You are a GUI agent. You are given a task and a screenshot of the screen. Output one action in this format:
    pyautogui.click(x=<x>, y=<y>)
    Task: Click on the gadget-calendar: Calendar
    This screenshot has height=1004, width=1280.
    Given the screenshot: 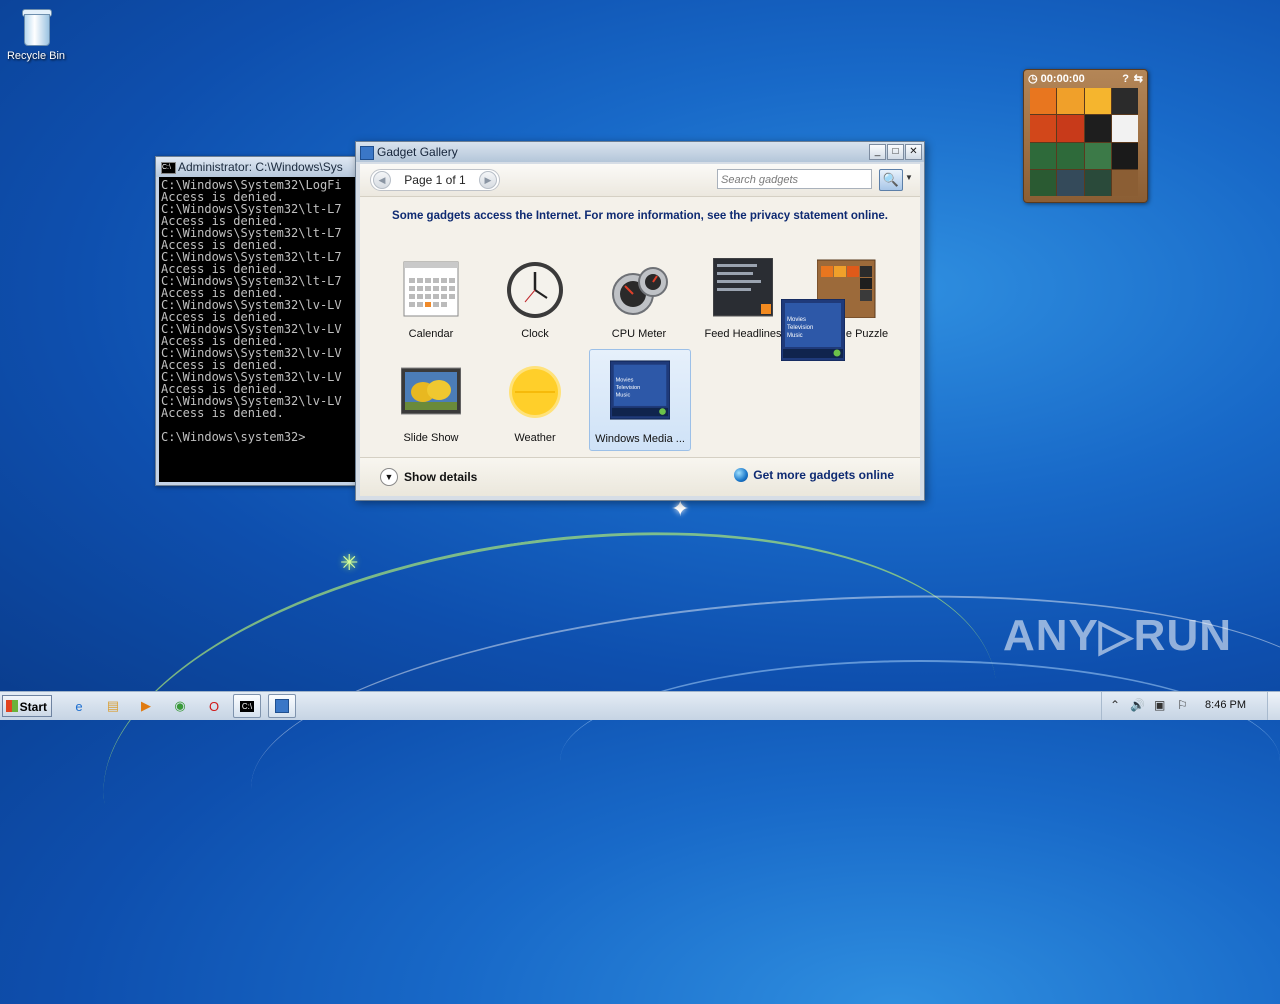 What is the action you would take?
    pyautogui.click(x=431, y=298)
    